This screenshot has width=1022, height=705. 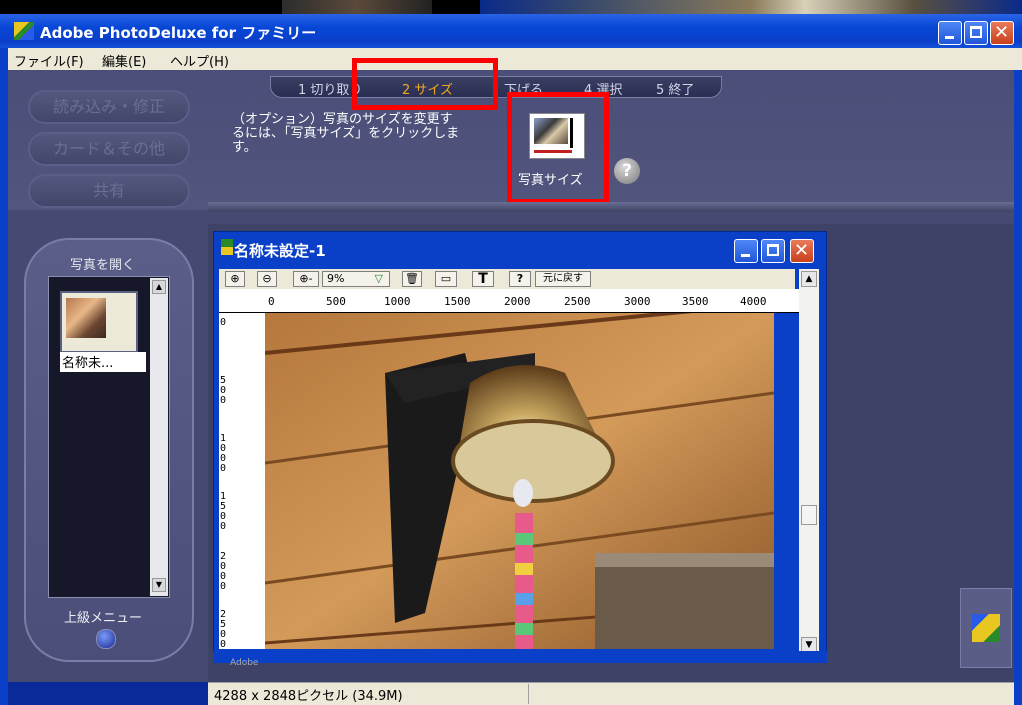 What do you see at coordinates (308, 696) in the screenshot?
I see `status-image-size: 4288 x 2848ピクセル (34.9M)` at bounding box center [308, 696].